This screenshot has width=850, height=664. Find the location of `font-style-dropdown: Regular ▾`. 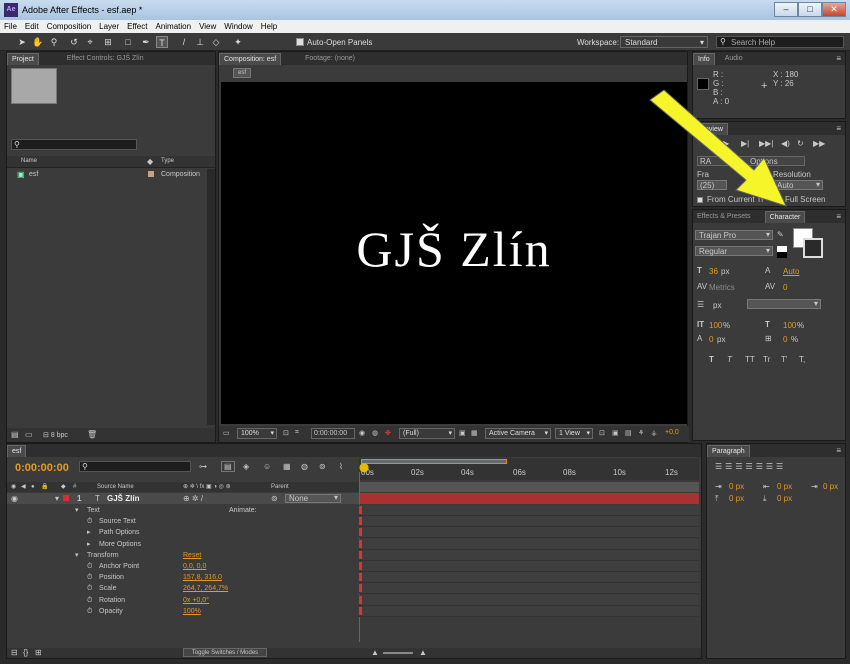

font-style-dropdown: Regular ▾ is located at coordinates (734, 251).